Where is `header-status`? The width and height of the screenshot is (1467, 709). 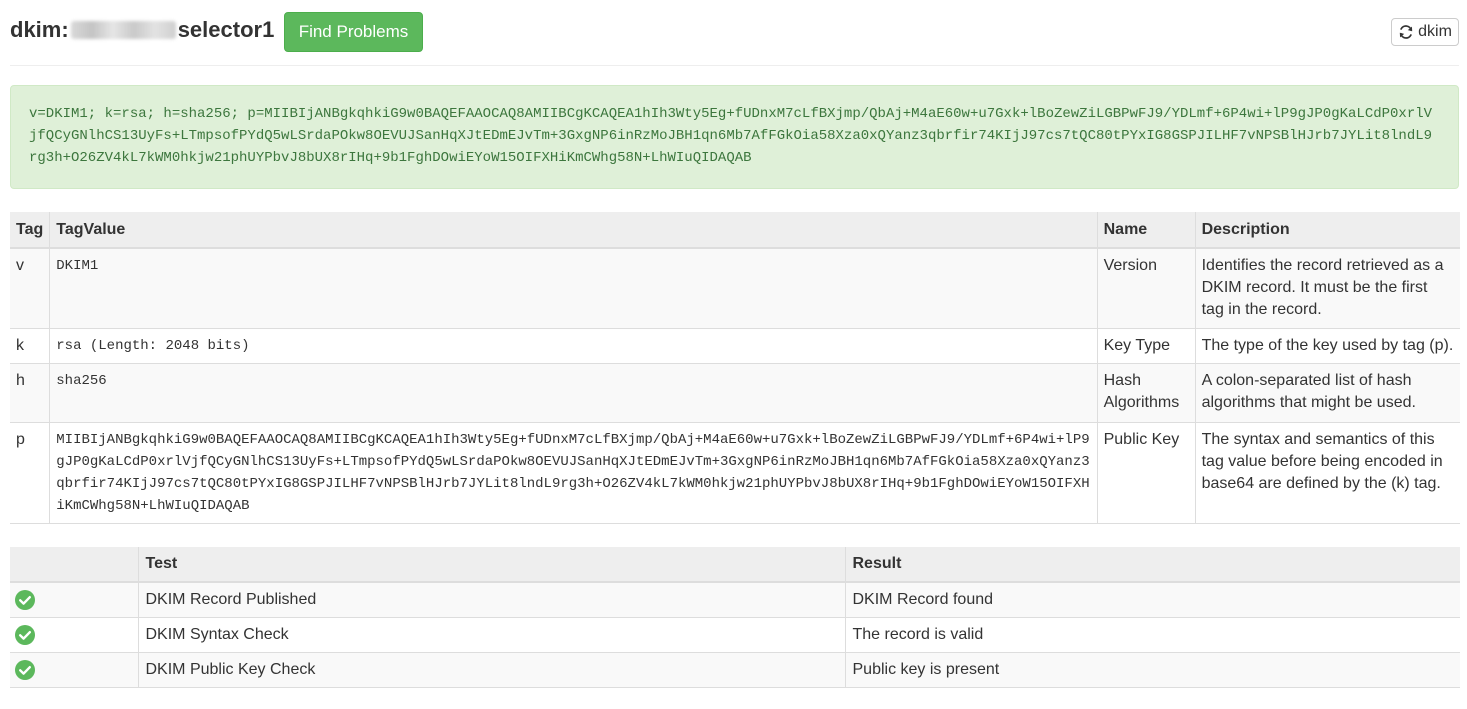
header-status is located at coordinates (74, 565).